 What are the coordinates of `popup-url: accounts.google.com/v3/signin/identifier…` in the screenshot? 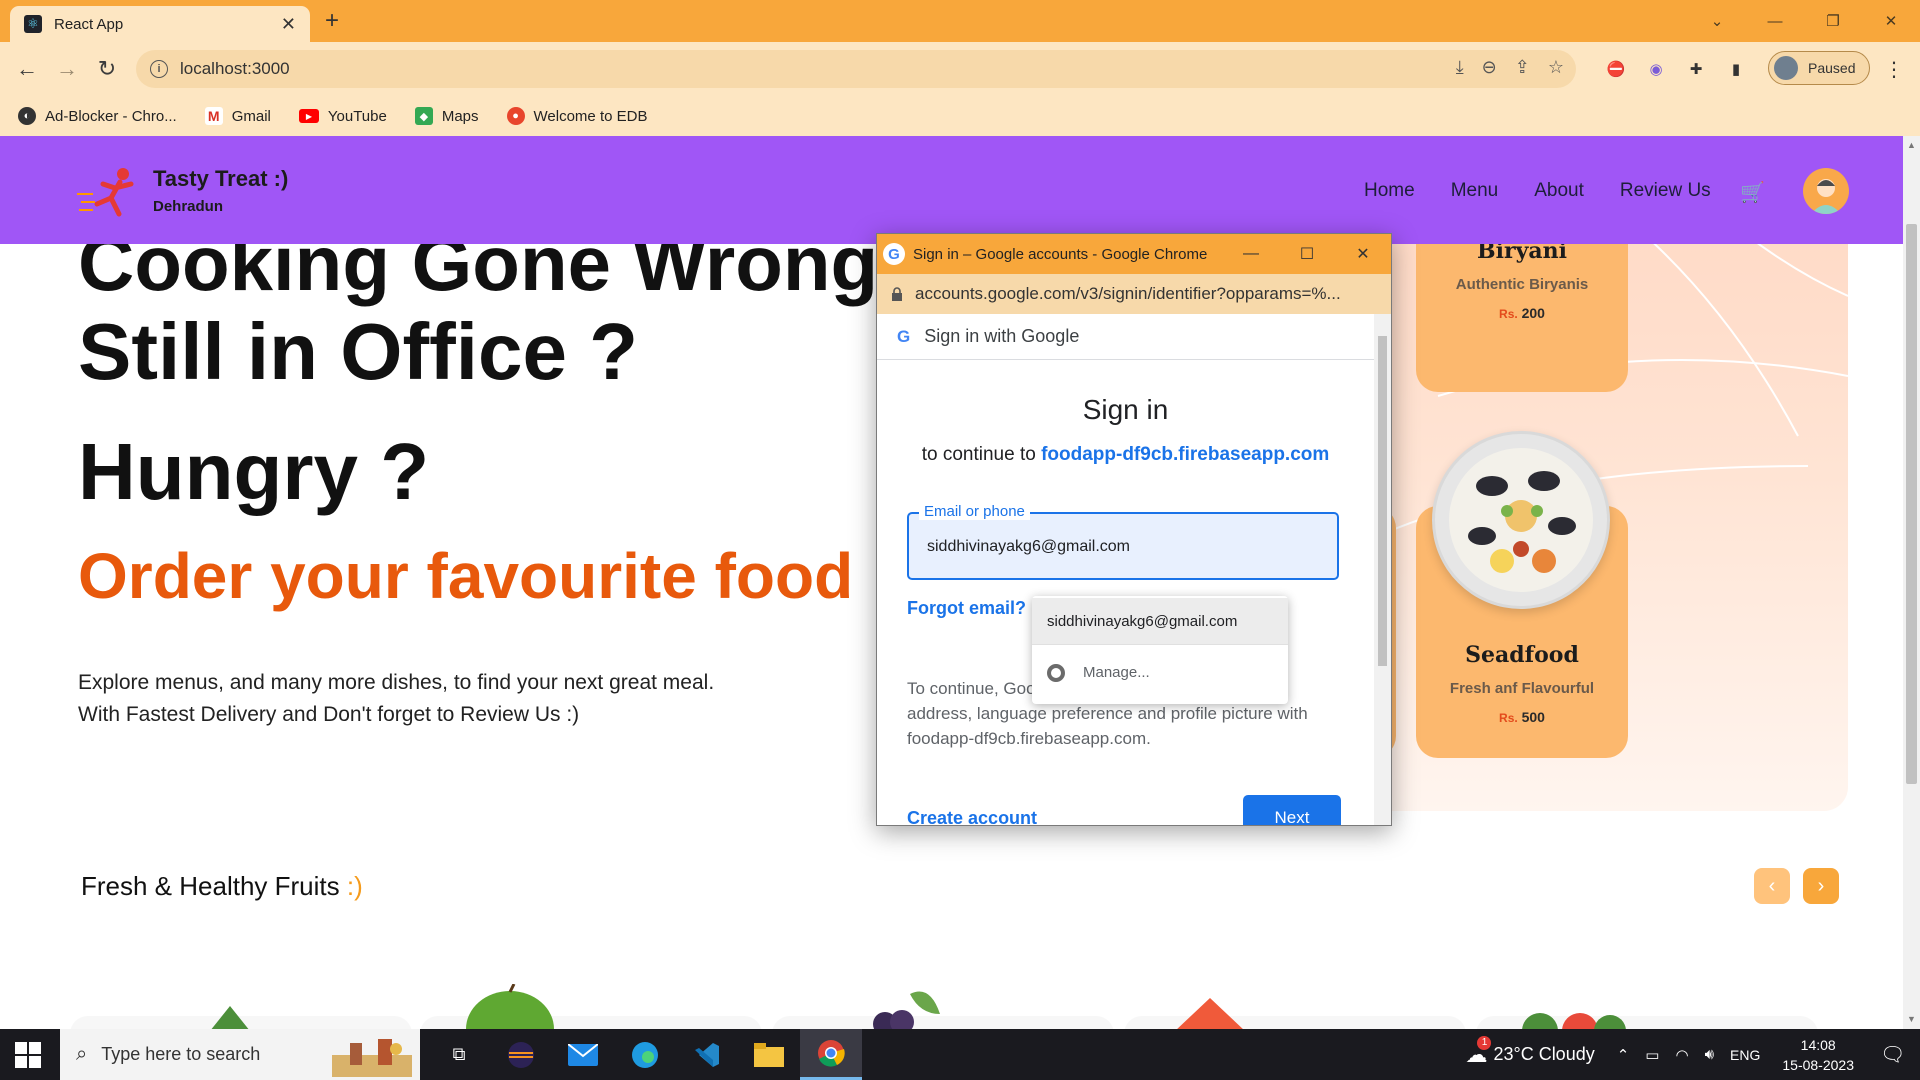 It's located at (1128, 293).